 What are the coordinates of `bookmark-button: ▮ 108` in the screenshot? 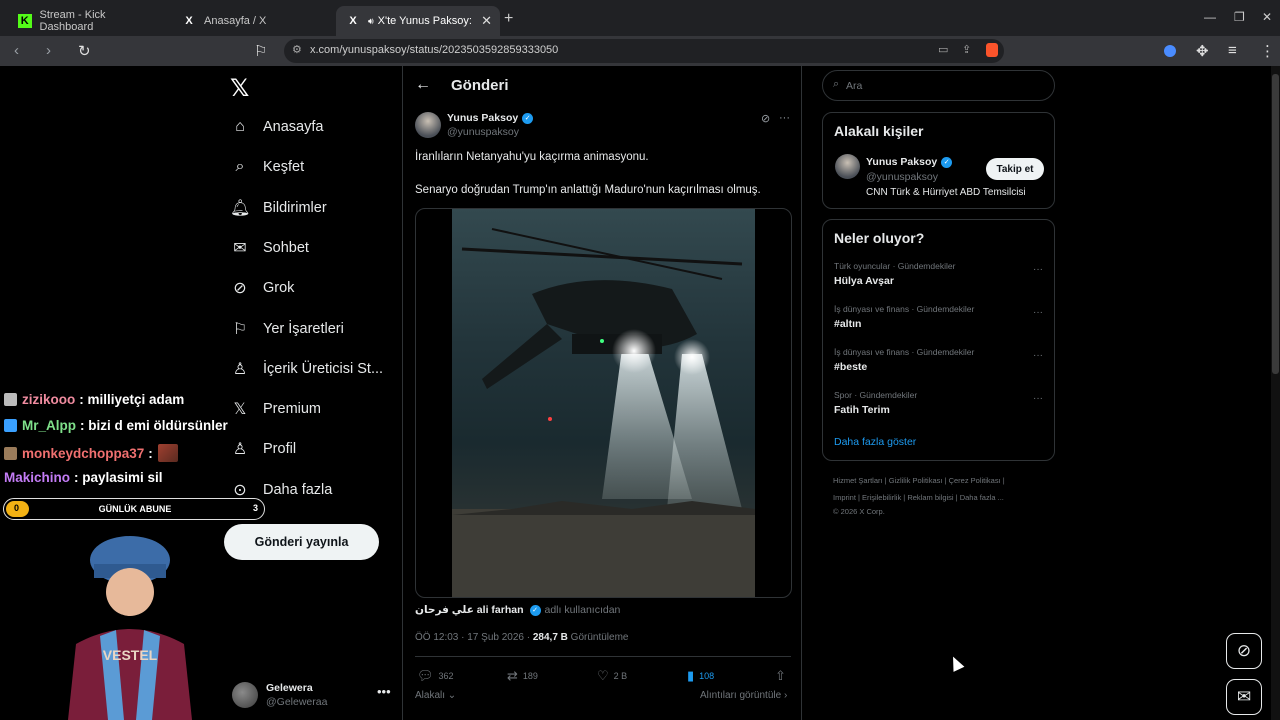 It's located at (700, 676).